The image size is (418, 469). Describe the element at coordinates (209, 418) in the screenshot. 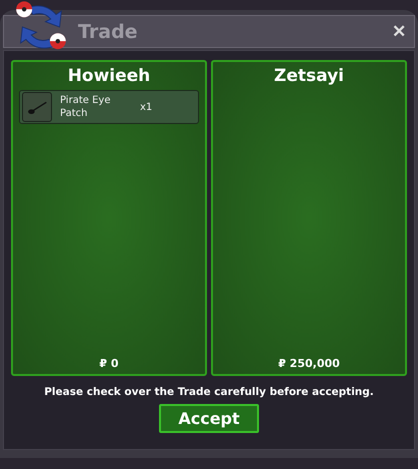

I see `accept-button: Accept` at that location.